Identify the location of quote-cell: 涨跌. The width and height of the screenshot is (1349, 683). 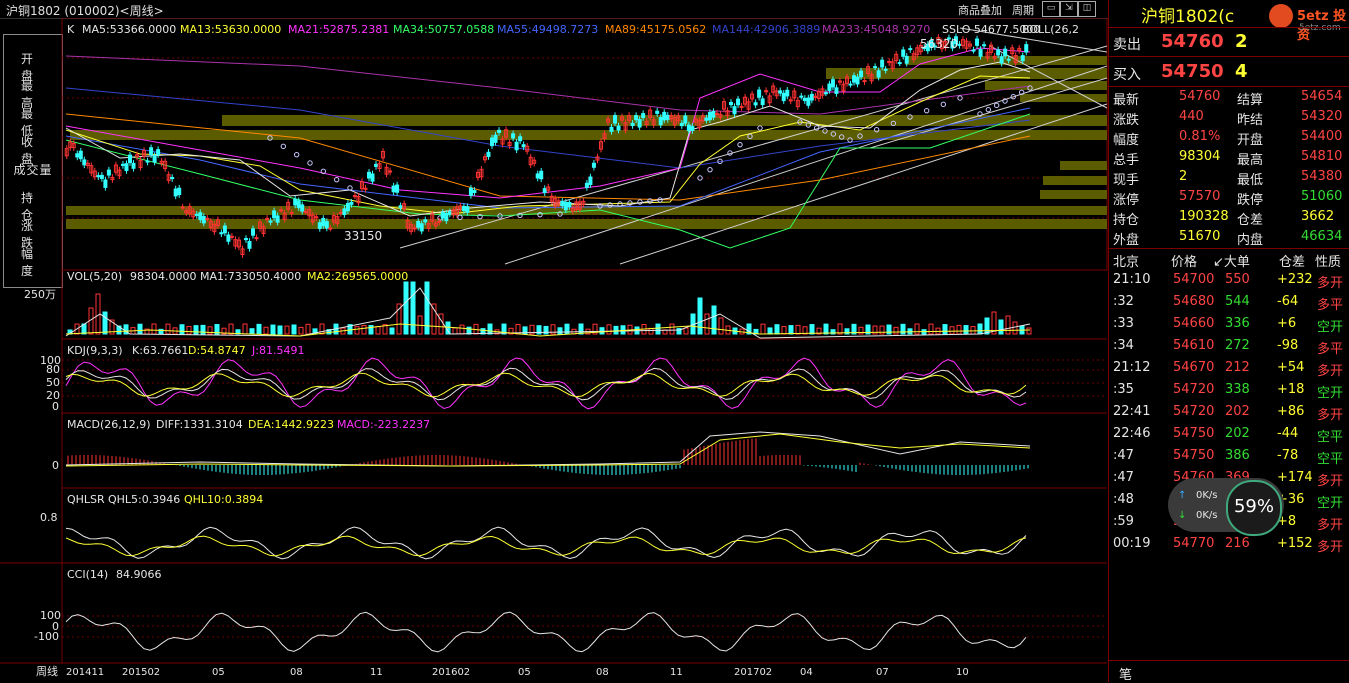
(1126, 120).